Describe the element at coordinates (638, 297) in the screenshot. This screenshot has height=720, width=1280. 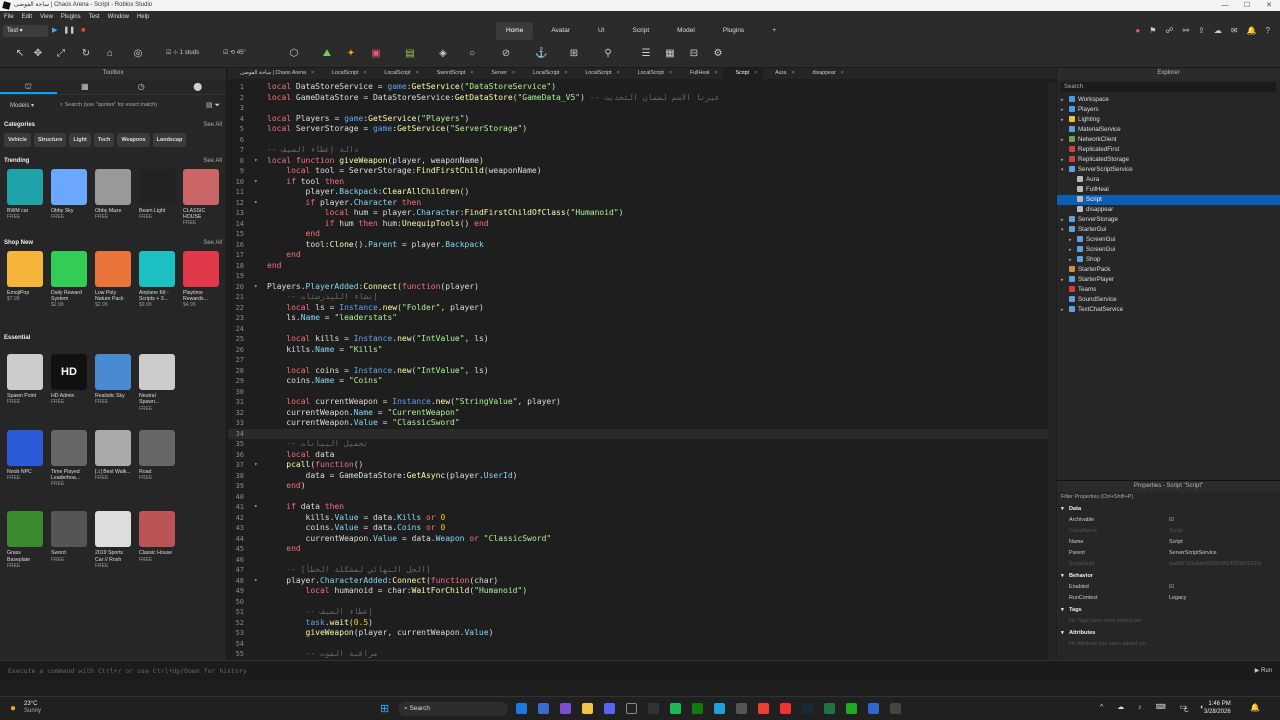
I see `code-line: 21 -- إنشاء الليدرستات` at that location.